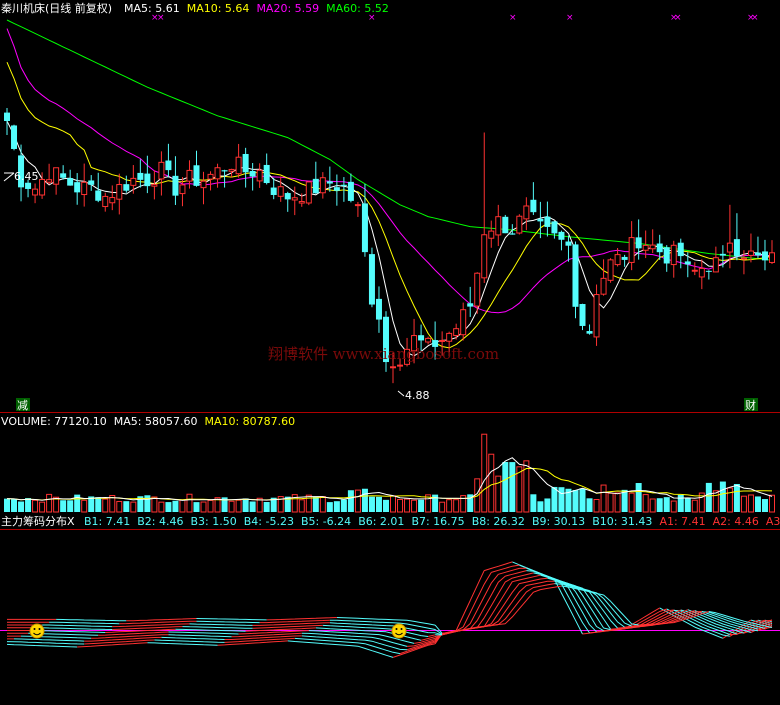 The height and width of the screenshot is (705, 780). I want to click on candle, so click(505, 224).